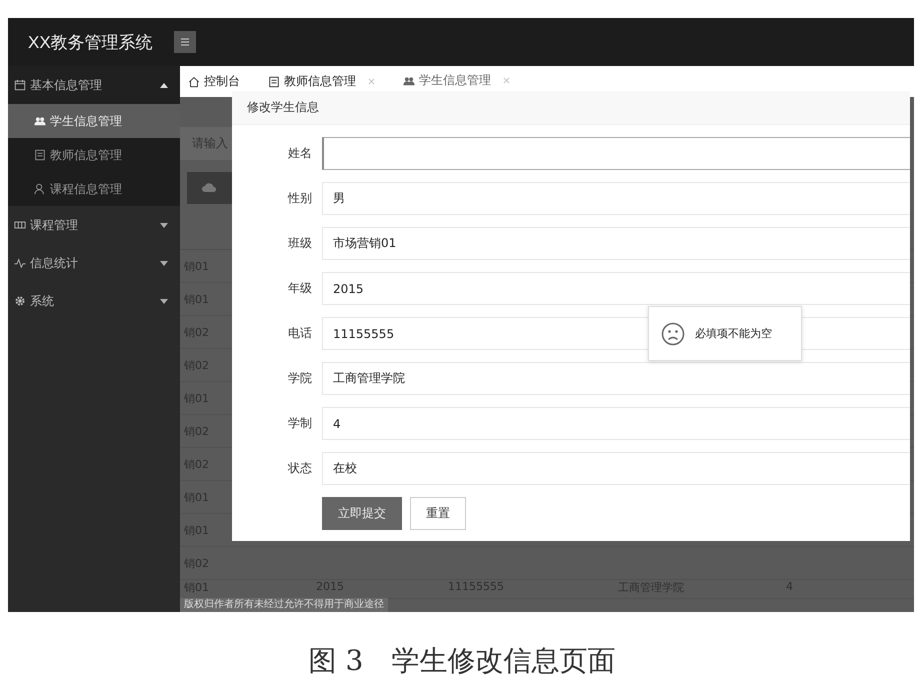 The image size is (924, 697). I want to click on field-label: 班级, so click(300, 243).